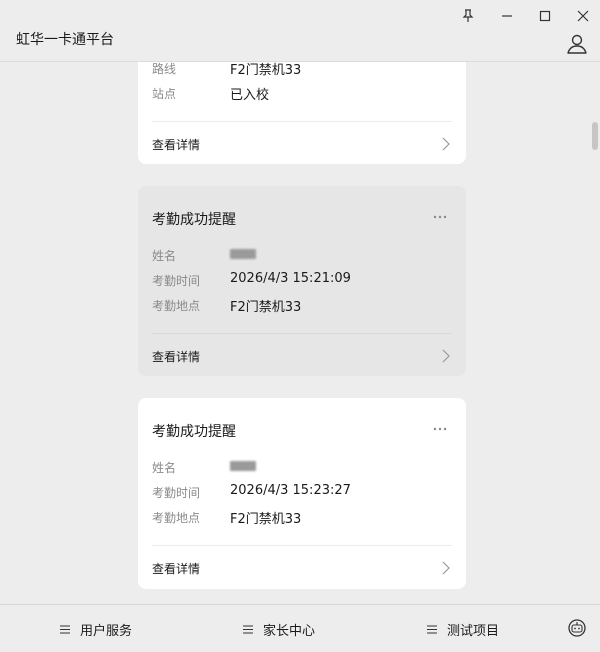 Image resolution: width=600 pixels, height=652 pixels. I want to click on row-label: 站点, so click(164, 94).